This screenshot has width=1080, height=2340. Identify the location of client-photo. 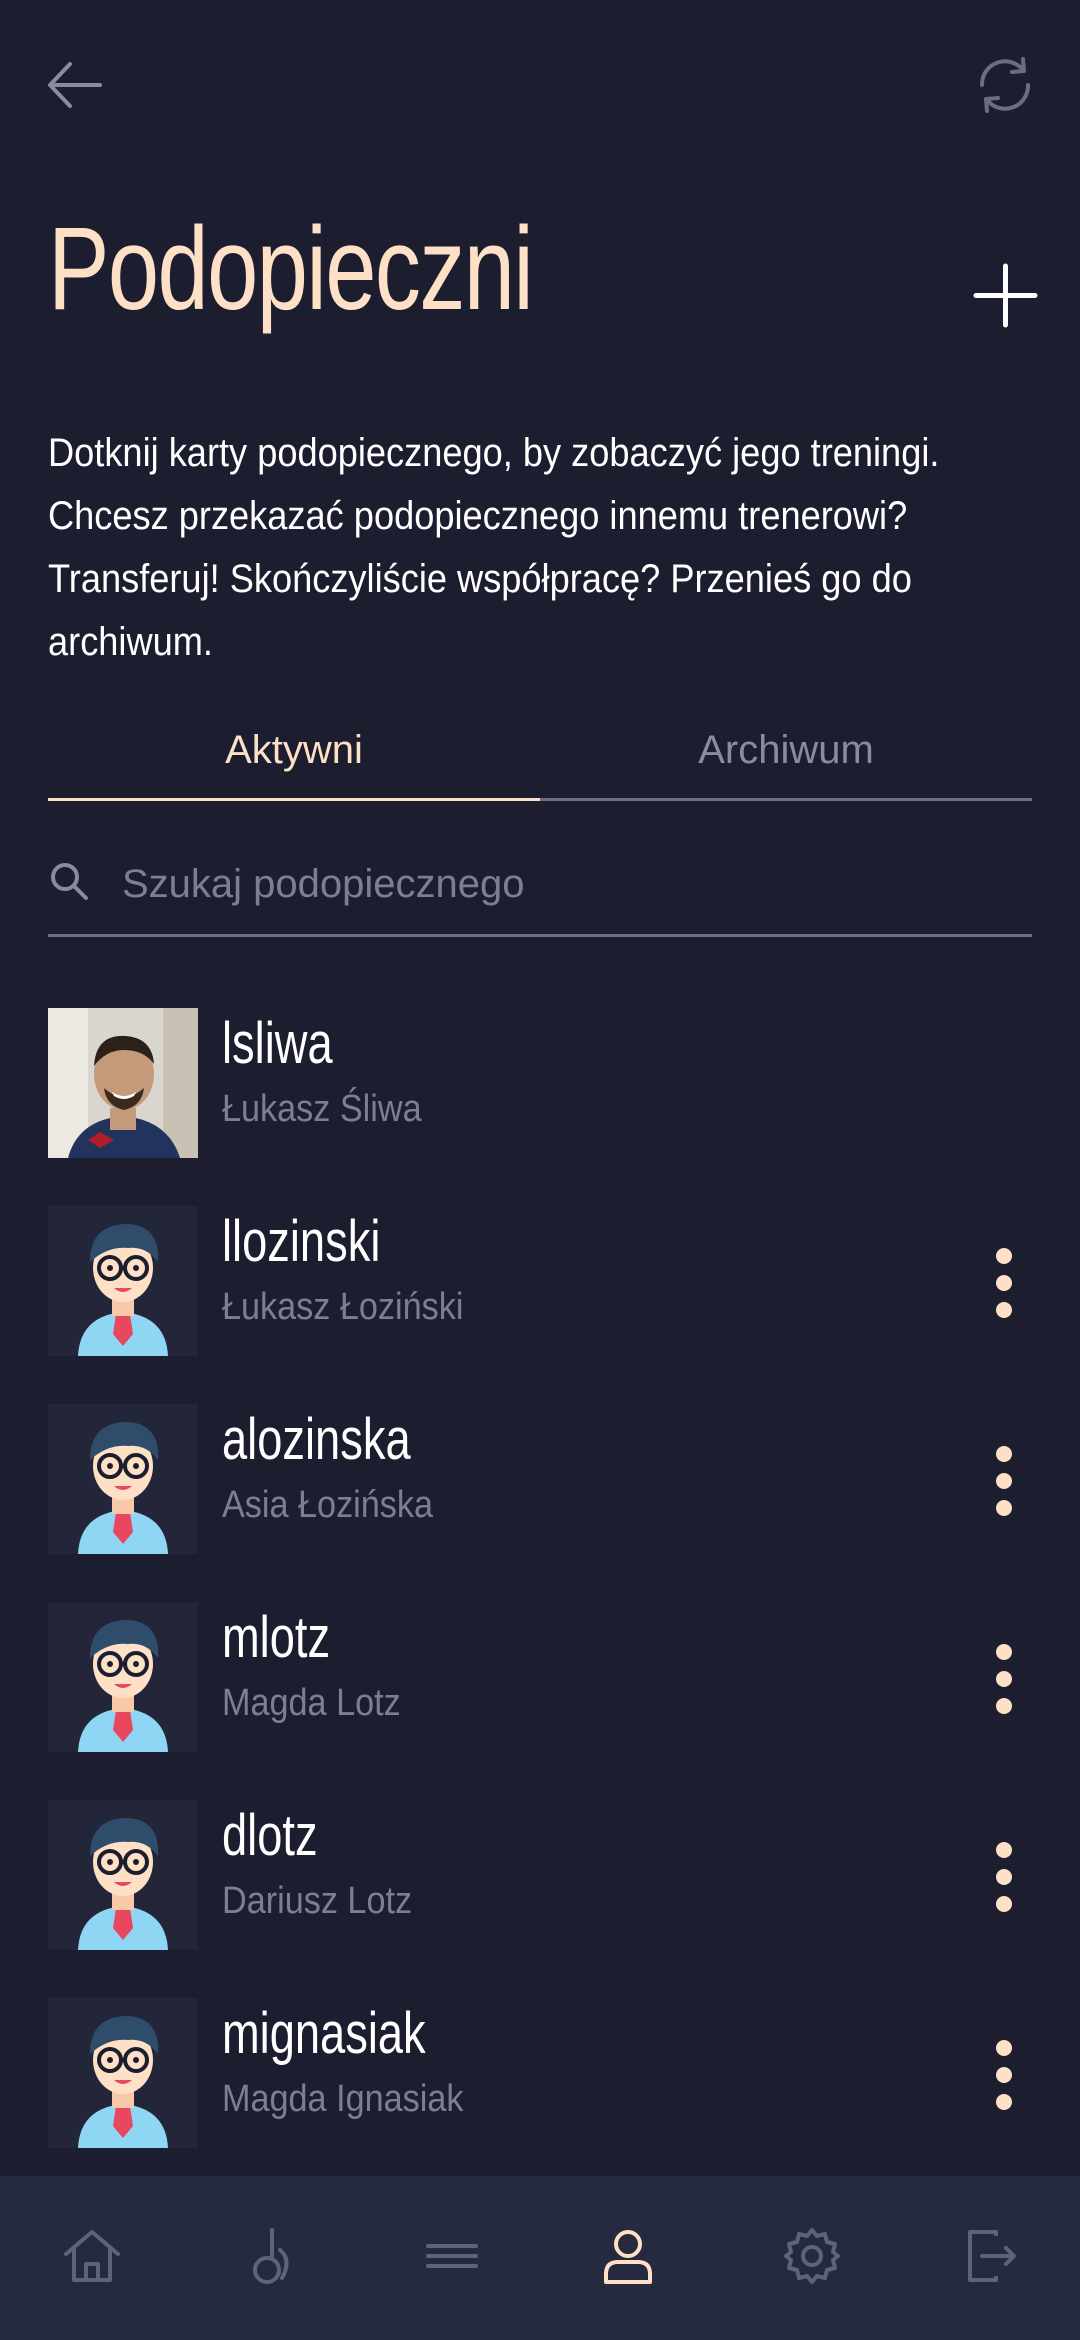
(123, 1083).